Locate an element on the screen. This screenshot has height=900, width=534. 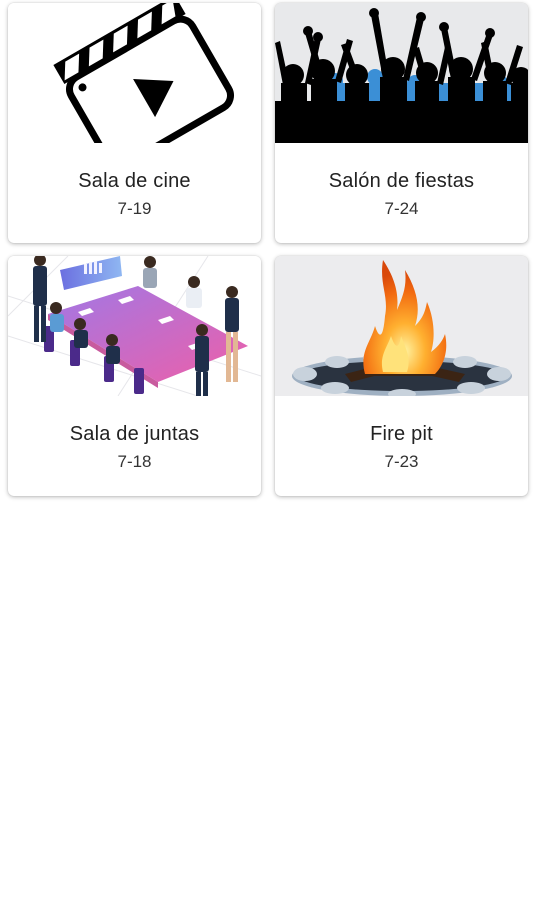
room-name: Sala de cine is located at coordinates (134, 181).